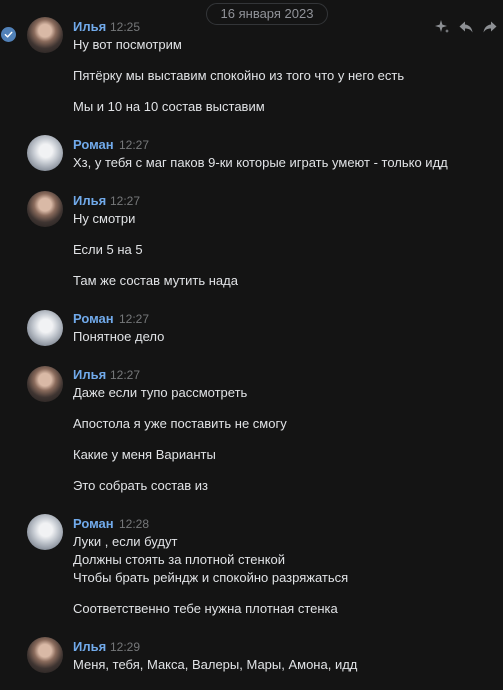 This screenshot has width=503, height=690. Describe the element at coordinates (125, 647) in the screenshot. I see `message-time: 12:29` at that location.